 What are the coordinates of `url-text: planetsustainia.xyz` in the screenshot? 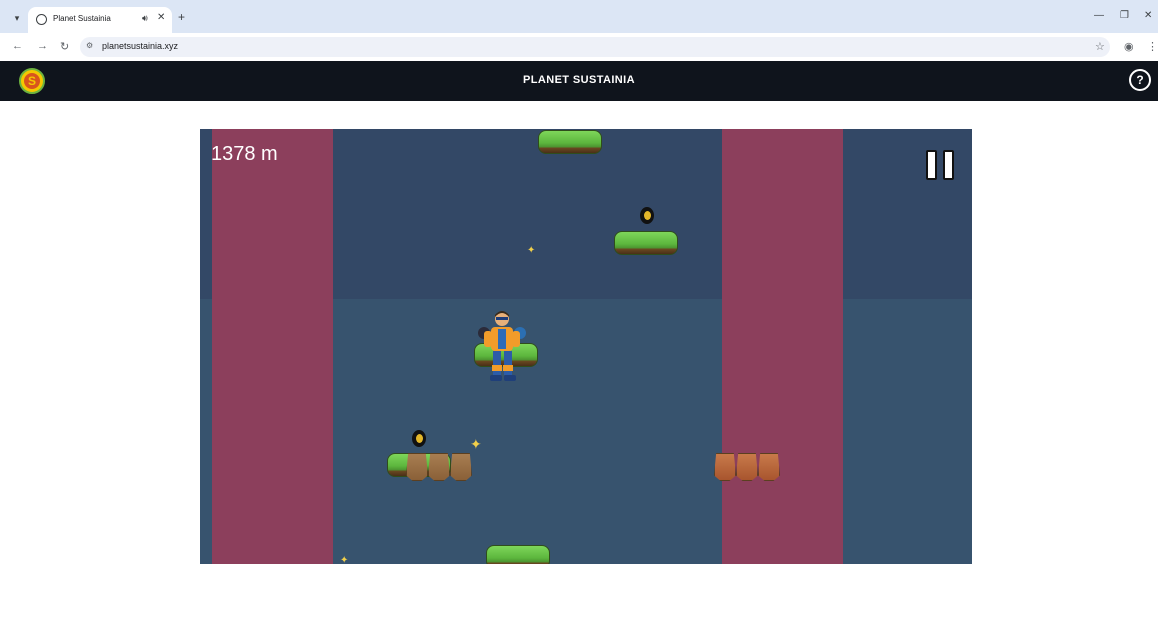 It's located at (140, 46).